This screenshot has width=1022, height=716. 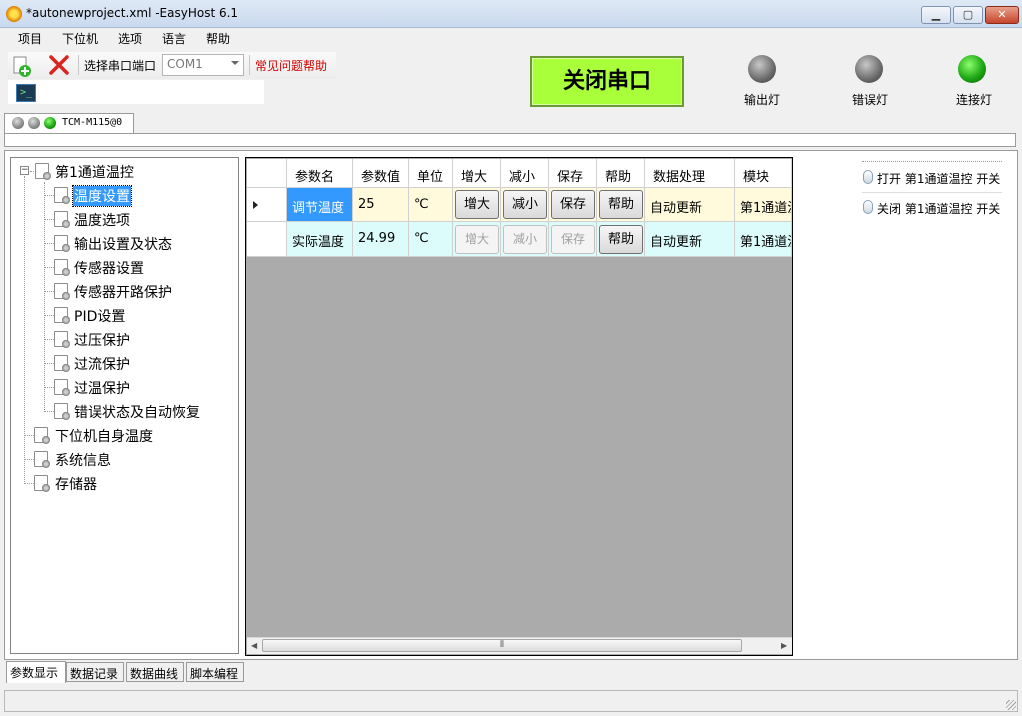 I want to click on table-cell-name: 调节温度, so click(x=320, y=205).